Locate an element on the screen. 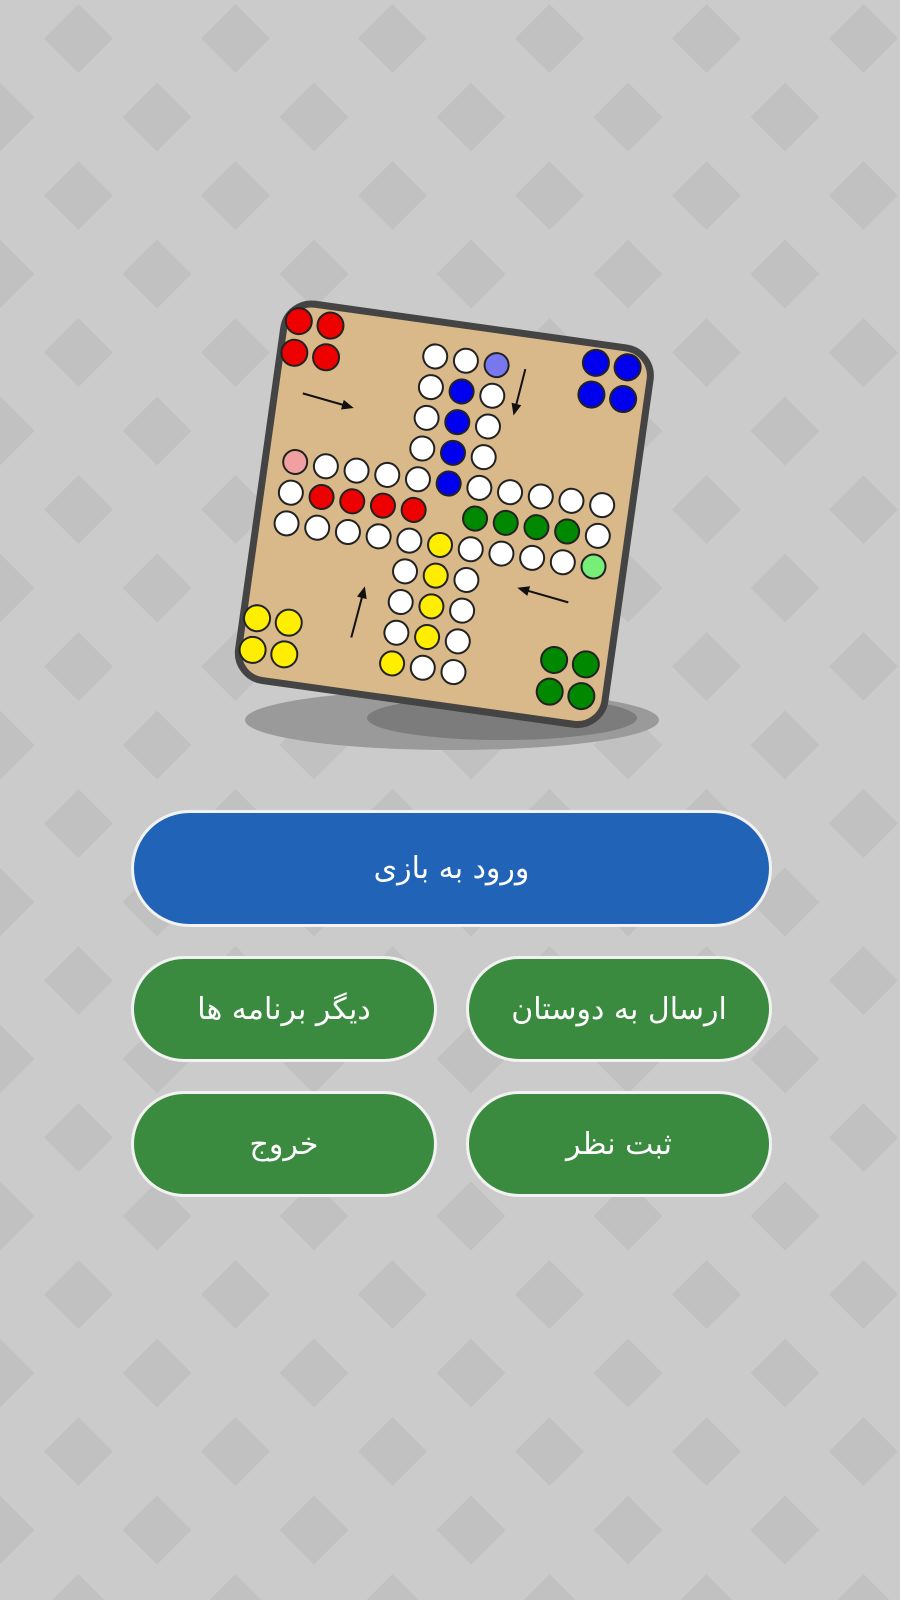 The width and height of the screenshot is (900, 1600). rate-label: ثبت نظر is located at coordinates (619, 1144).